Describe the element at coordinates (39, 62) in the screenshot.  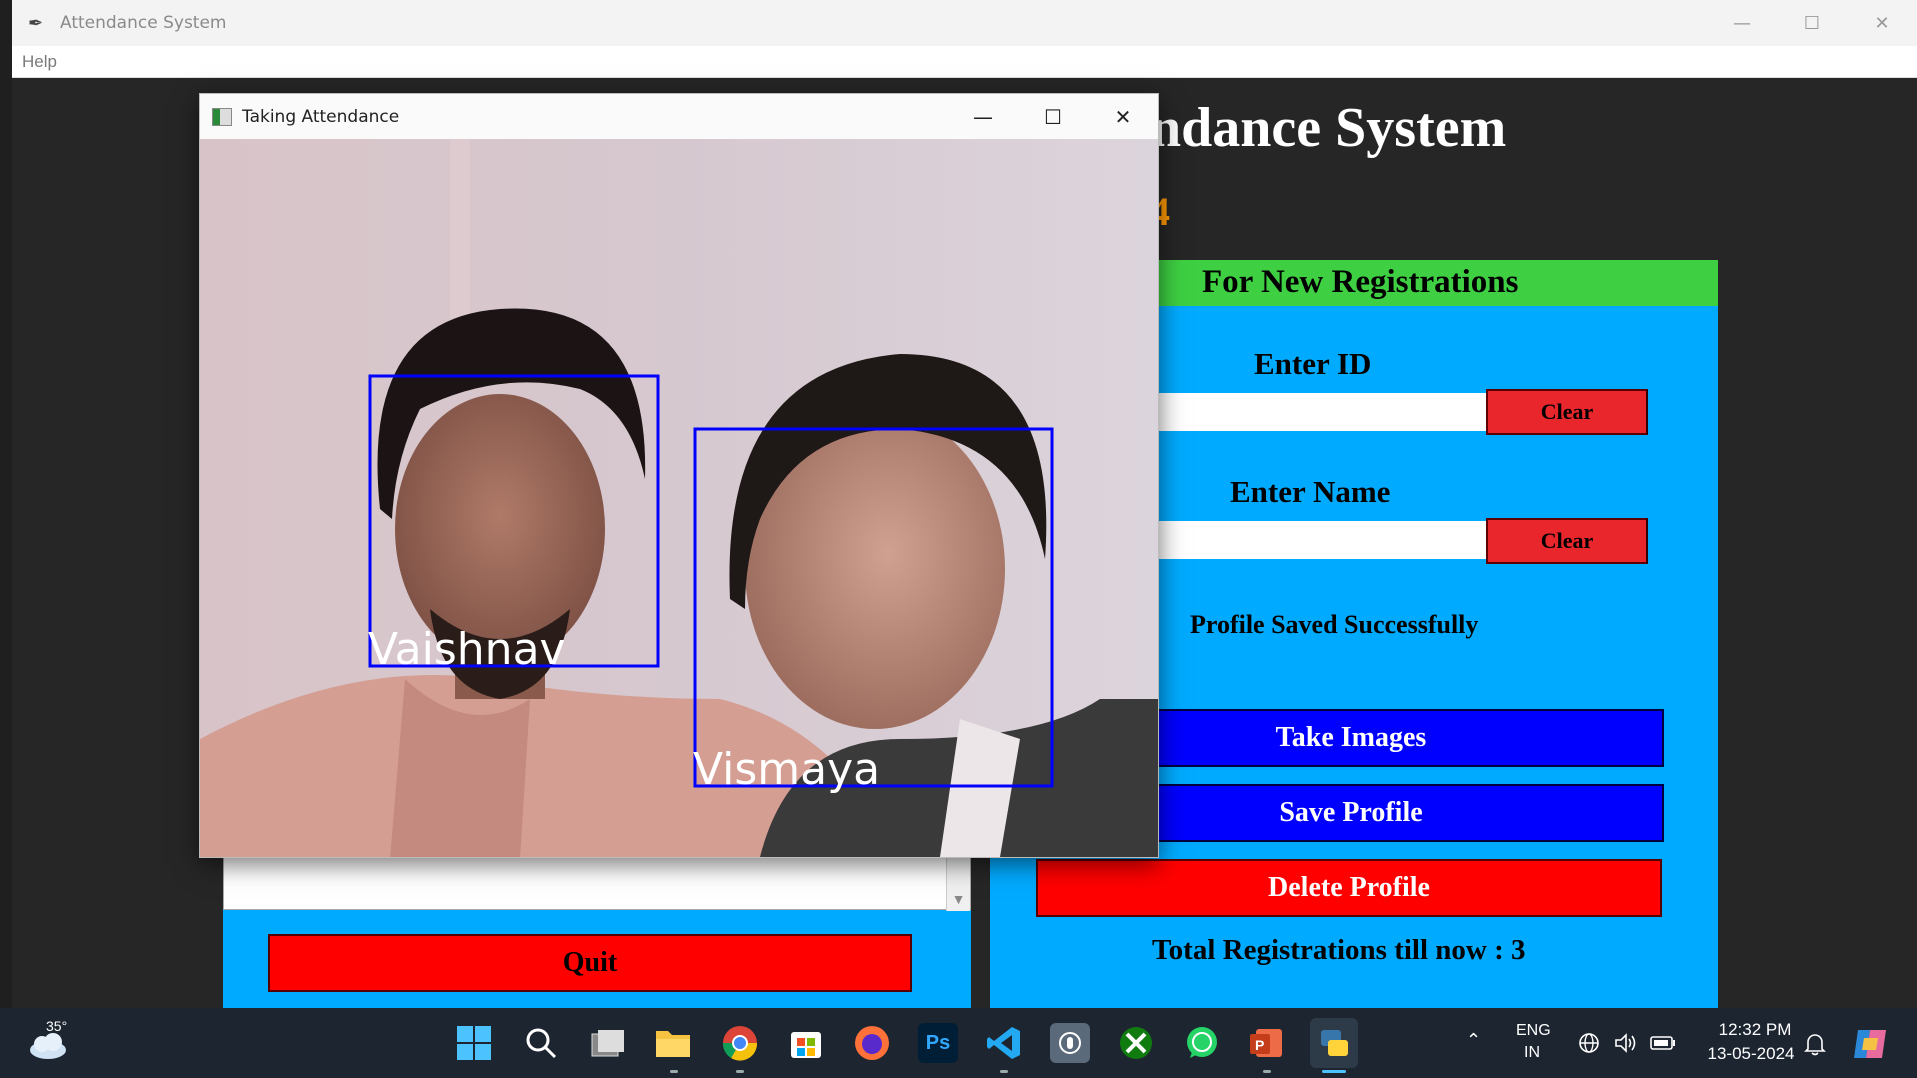
I see `menu-help: Help` at that location.